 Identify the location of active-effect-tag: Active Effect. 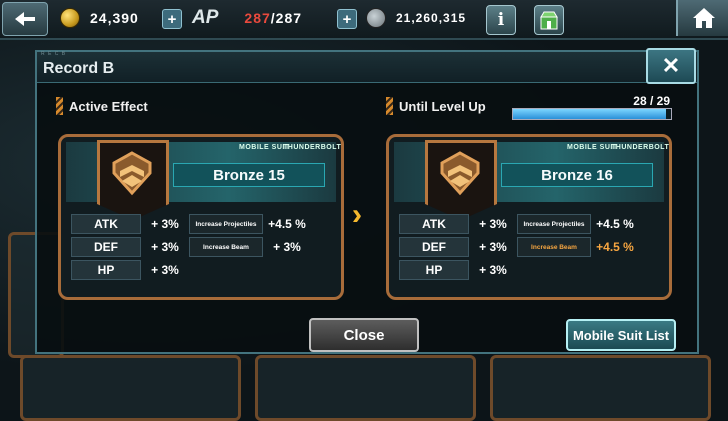
(102, 106).